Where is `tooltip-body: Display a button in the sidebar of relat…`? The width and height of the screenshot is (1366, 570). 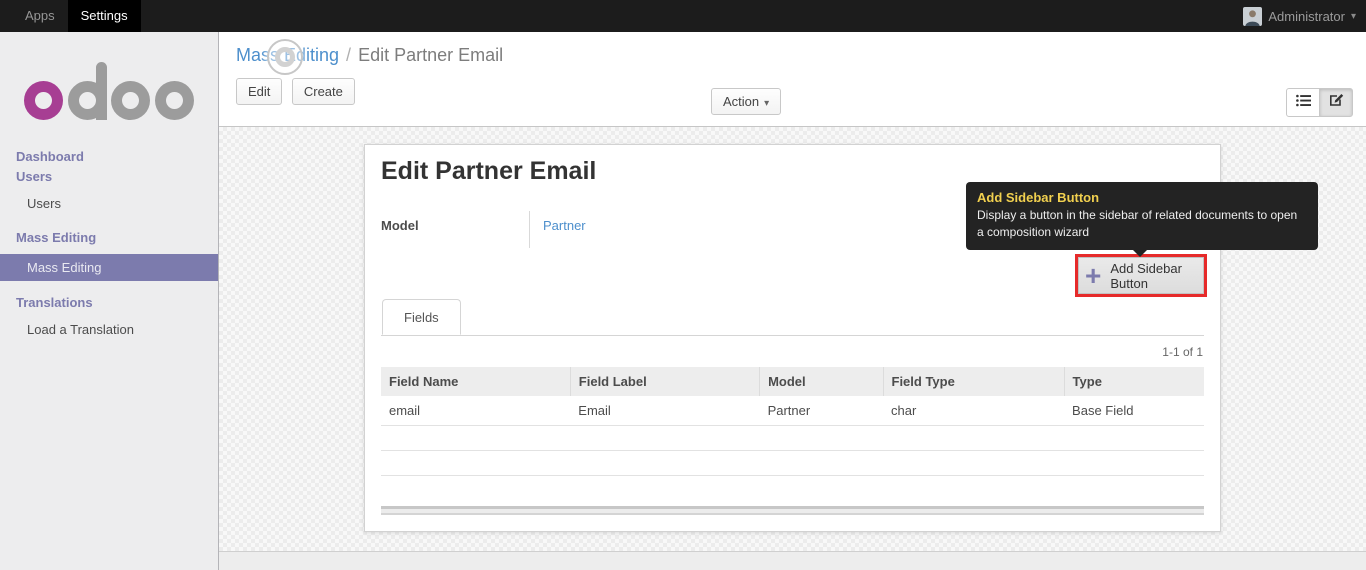 tooltip-body: Display a button in the sidebar of relat… is located at coordinates (1137, 223).